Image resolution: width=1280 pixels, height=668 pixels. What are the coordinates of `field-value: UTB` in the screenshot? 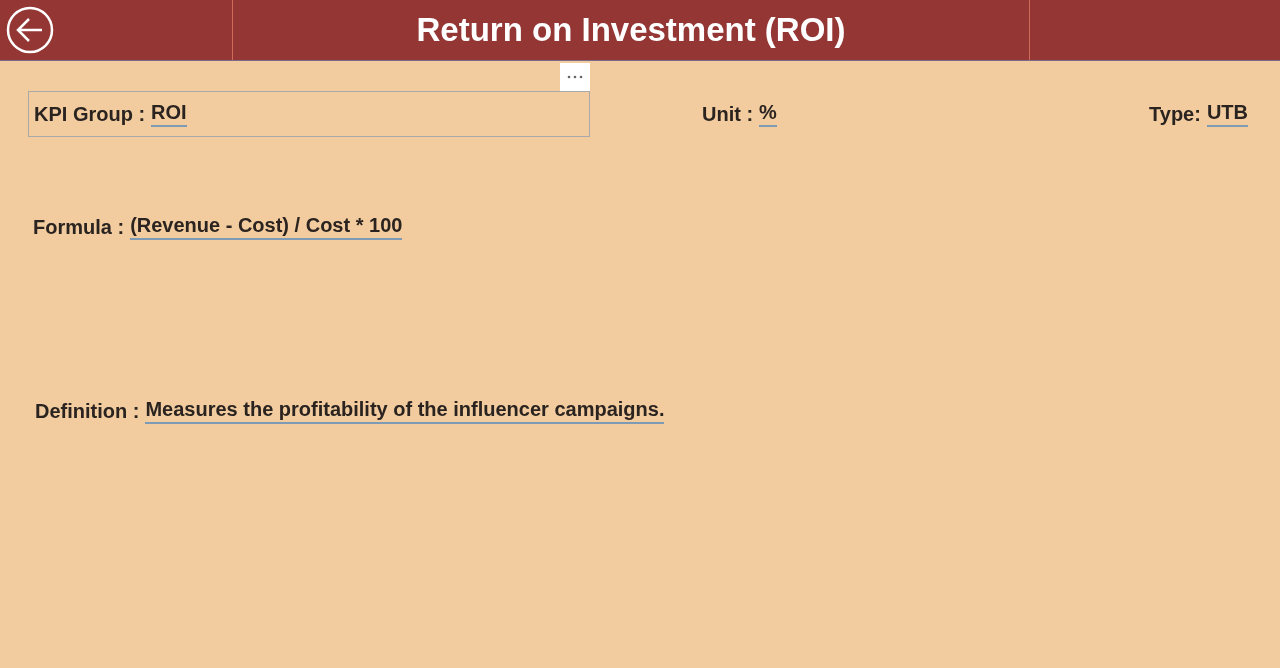 It's located at (1227, 114).